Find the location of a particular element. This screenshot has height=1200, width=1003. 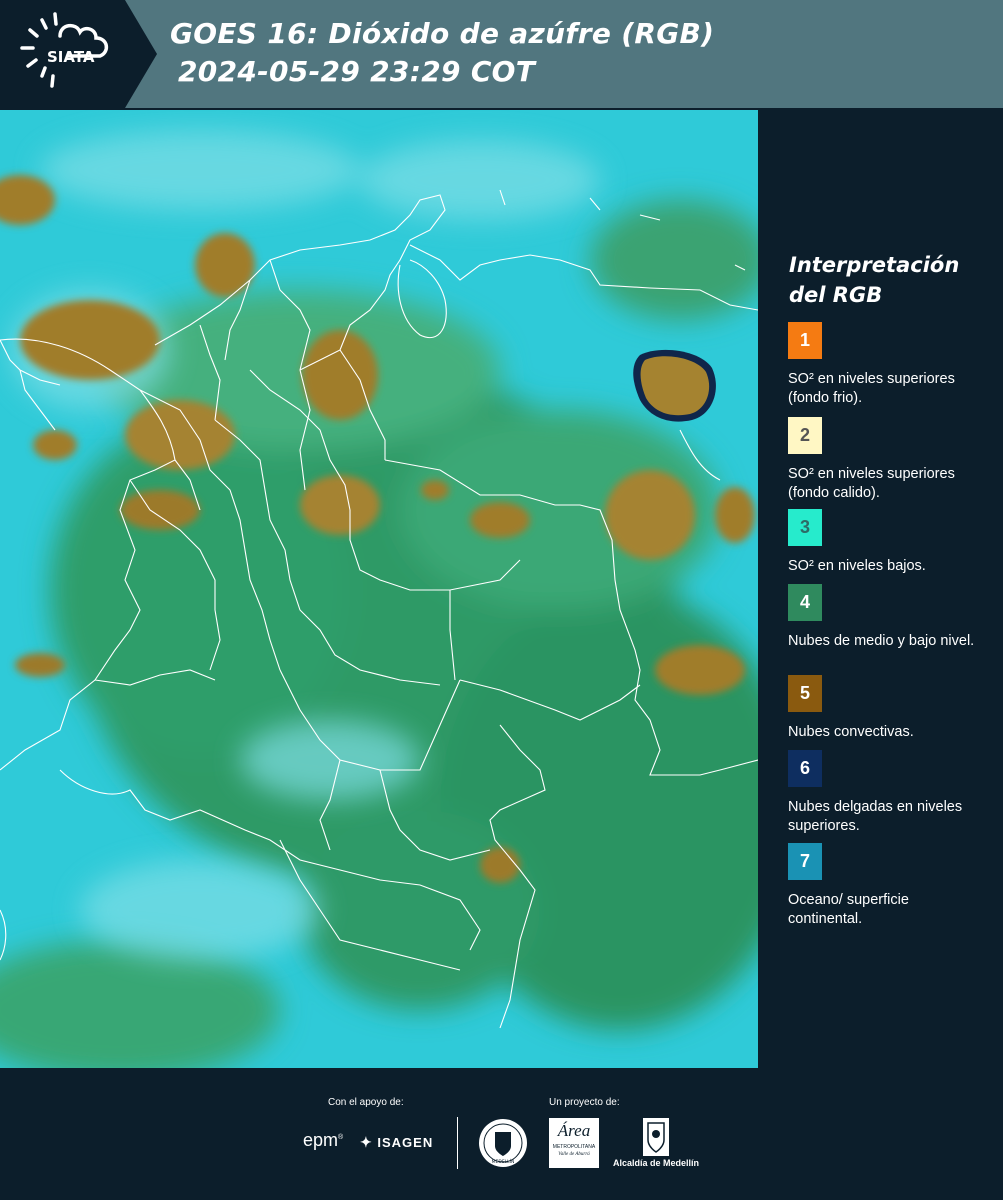

legend-label-7: Oceano/ superficie continental. is located at coordinates (848, 909).